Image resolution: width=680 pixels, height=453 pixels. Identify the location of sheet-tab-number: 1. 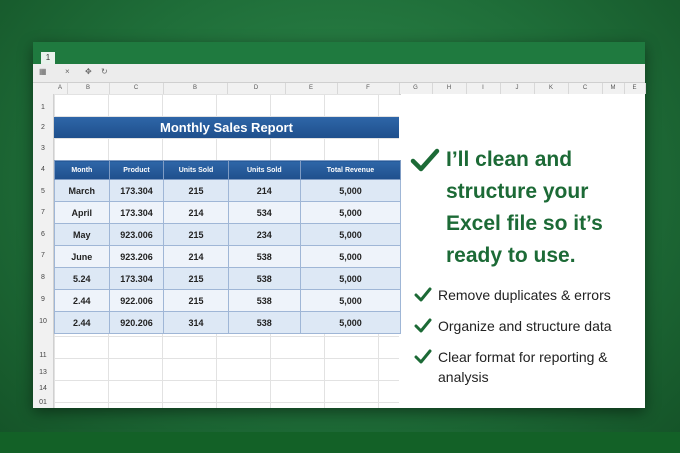
(48, 58).